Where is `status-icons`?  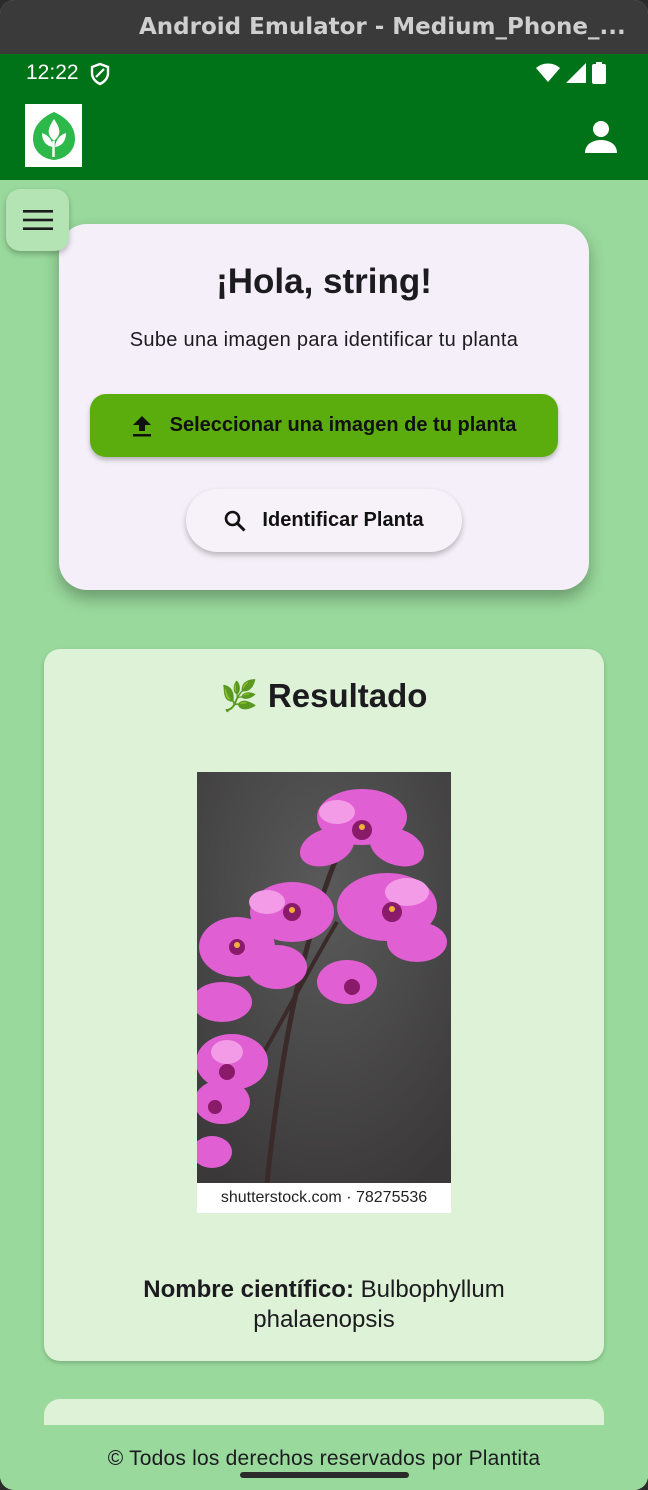 status-icons is located at coordinates (571, 73).